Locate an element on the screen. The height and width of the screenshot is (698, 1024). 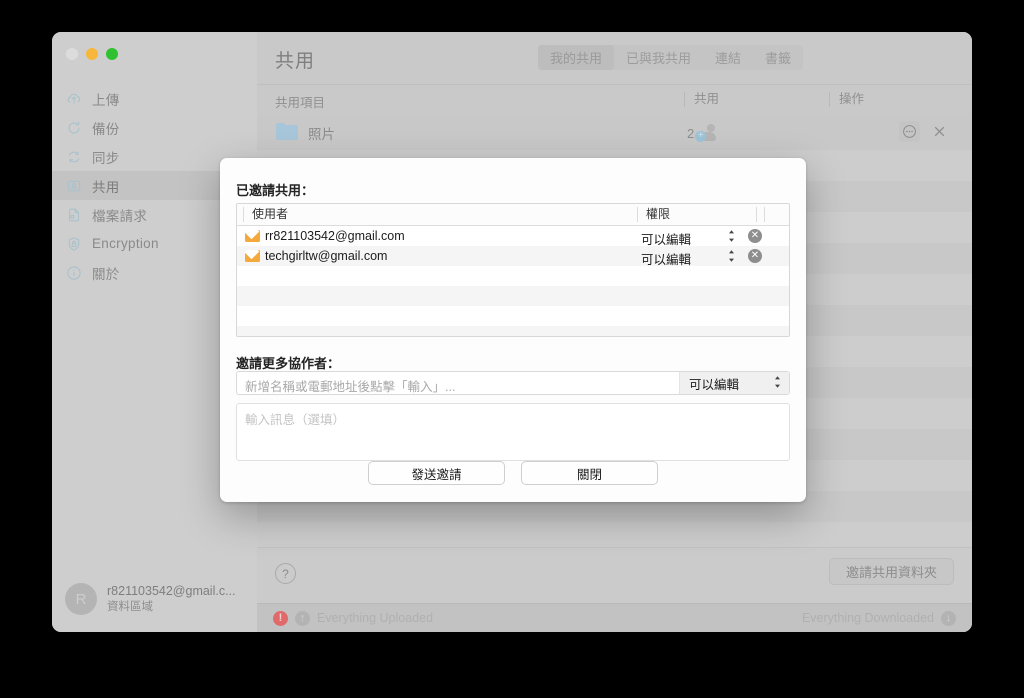
minimize-window-button is located at coordinates (92, 54).